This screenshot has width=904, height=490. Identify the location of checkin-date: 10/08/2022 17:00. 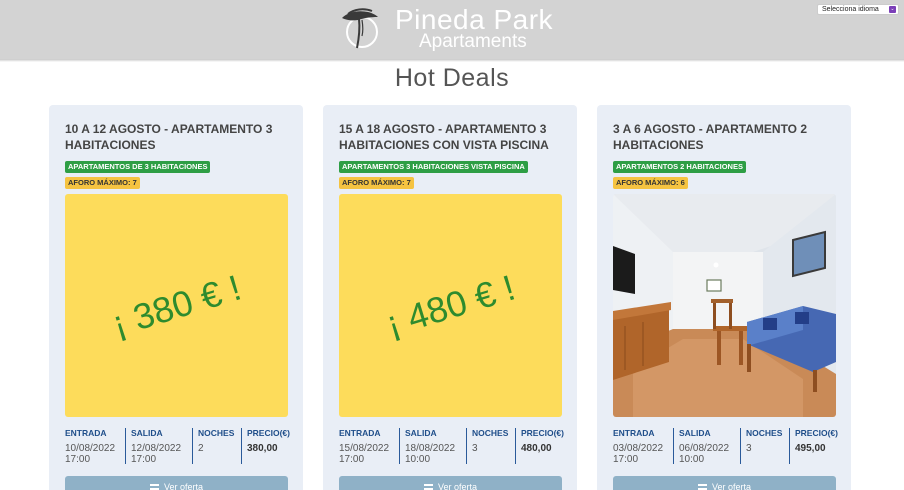
(90, 454).